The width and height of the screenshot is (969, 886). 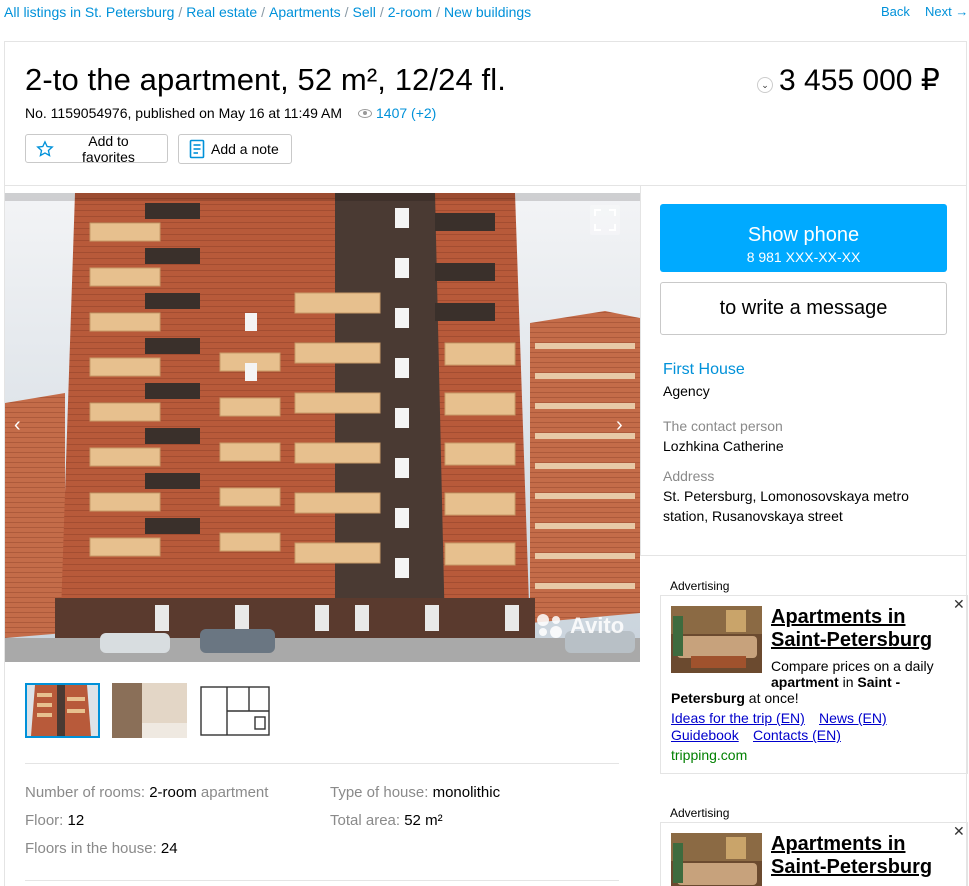 I want to click on param-rooms-value: 2-room, so click(x=173, y=792).